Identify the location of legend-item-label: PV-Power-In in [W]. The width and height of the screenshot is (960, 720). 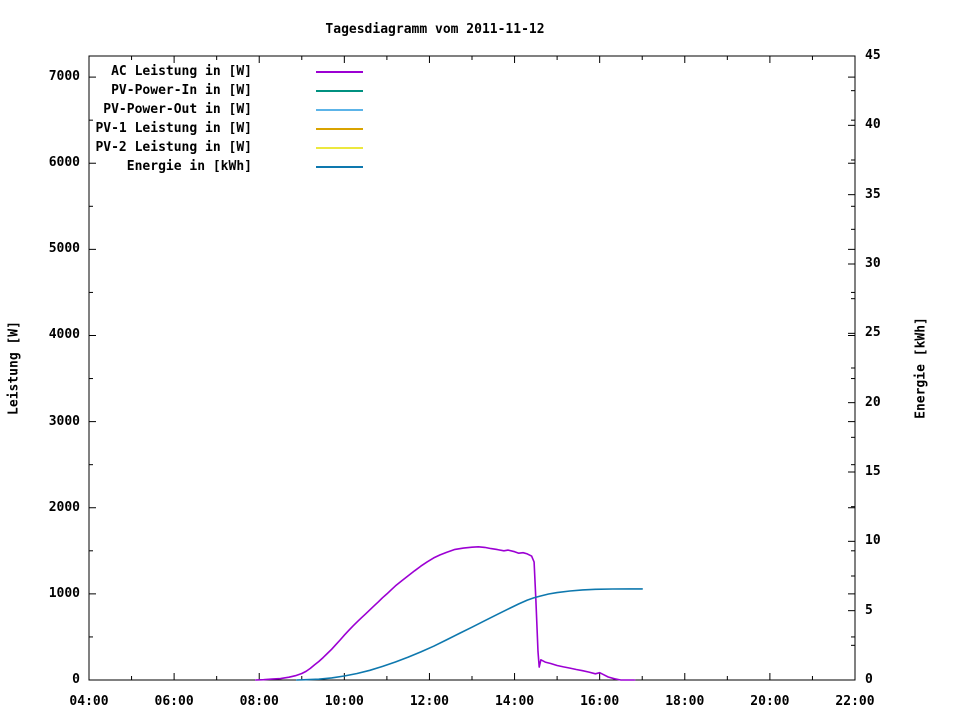
(181, 90).